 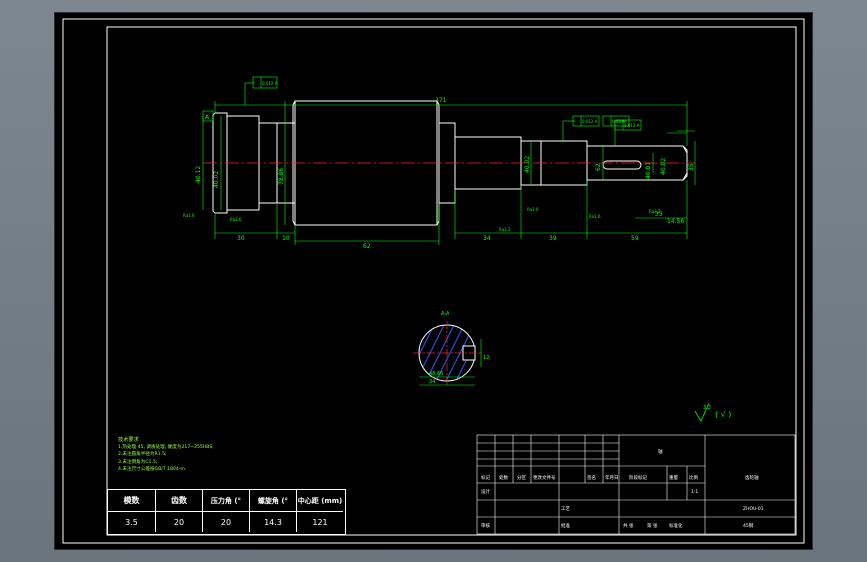 What do you see at coordinates (752, 477) in the screenshot?
I see `tb-unit: 齿轮轴` at bounding box center [752, 477].